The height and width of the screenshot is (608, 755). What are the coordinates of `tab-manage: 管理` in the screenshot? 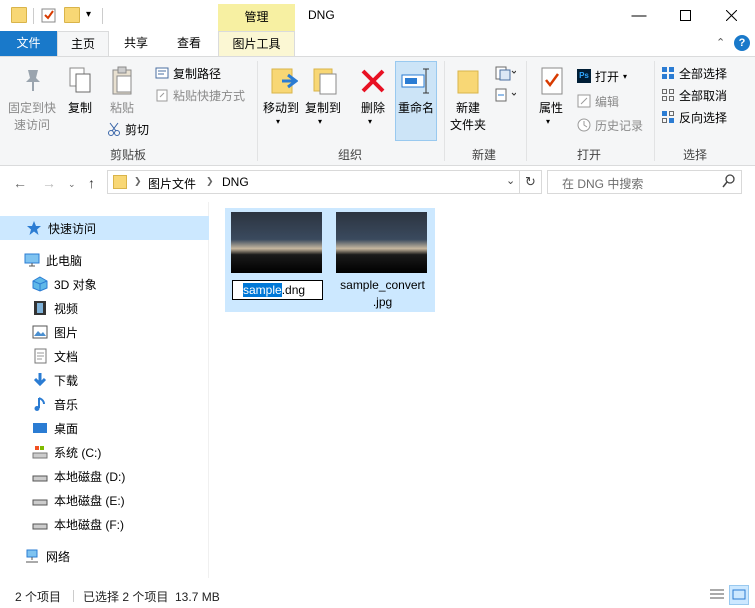 It's located at (256, 17).